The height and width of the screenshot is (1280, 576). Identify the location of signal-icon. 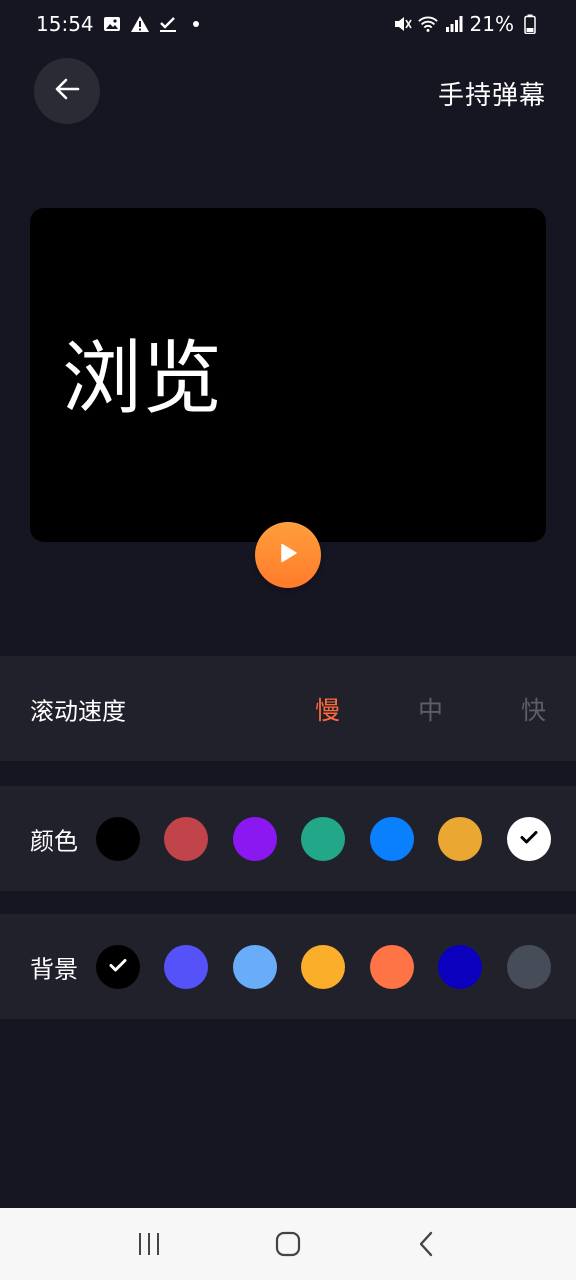
(454, 24).